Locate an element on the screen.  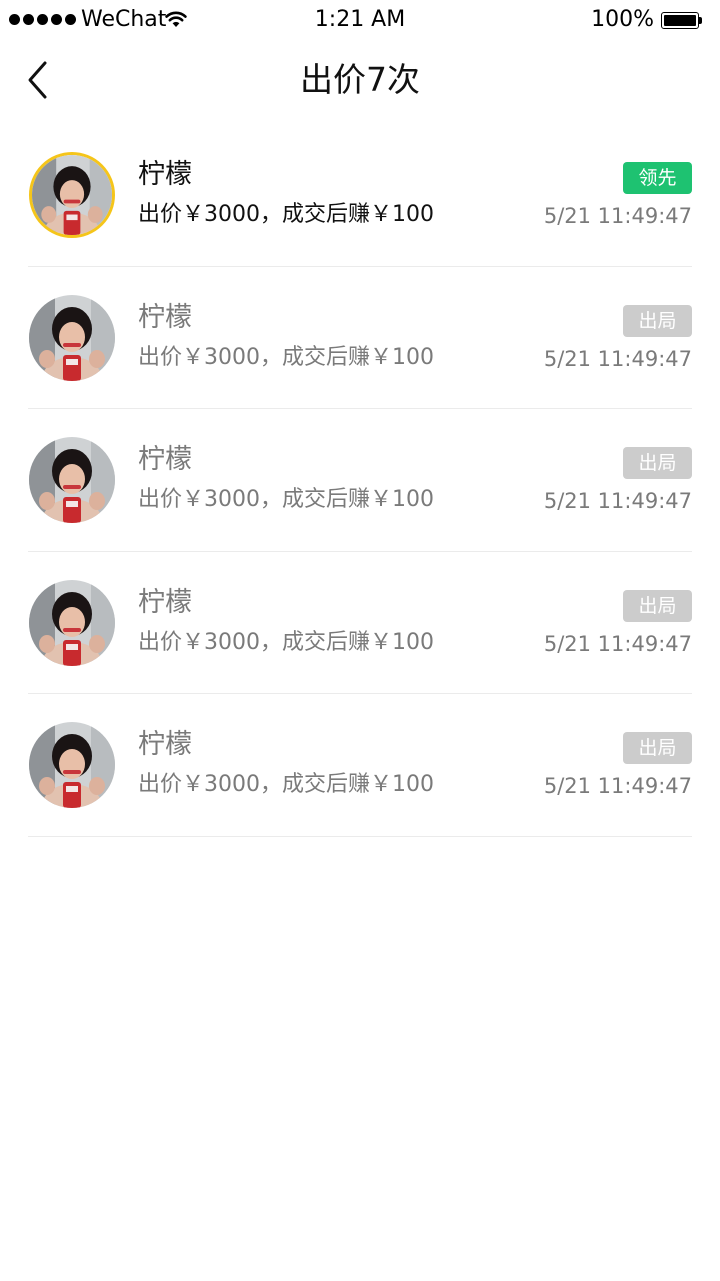
page-title: 出价7次 is located at coordinates (360, 79).